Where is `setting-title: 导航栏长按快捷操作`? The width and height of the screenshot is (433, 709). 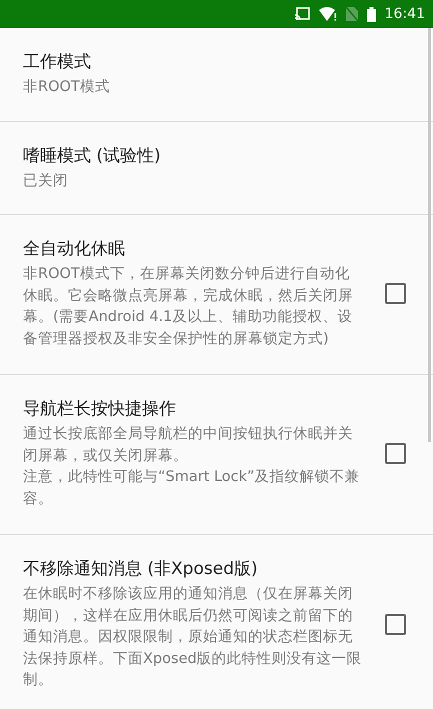 setting-title: 导航栏长按快捷操作 is located at coordinates (100, 409).